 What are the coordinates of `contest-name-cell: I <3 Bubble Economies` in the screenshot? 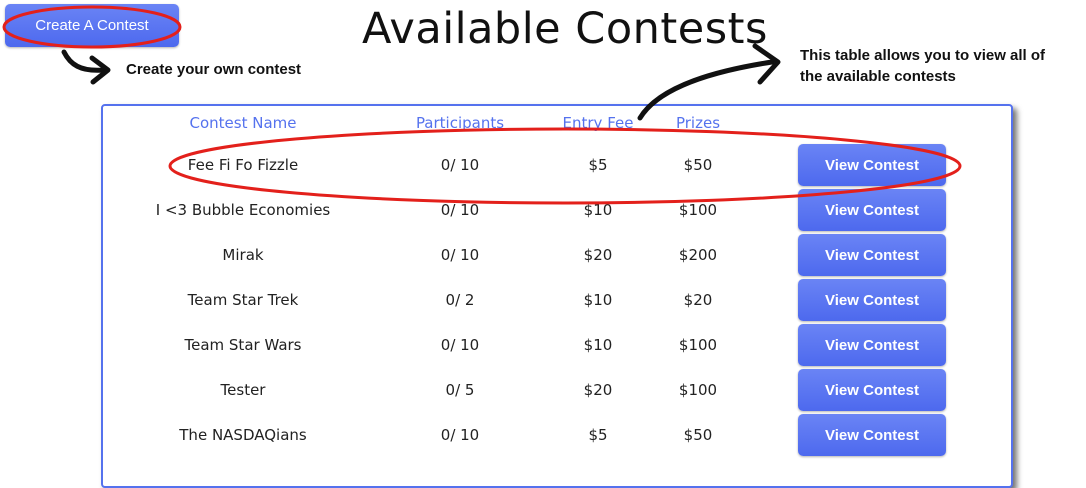 It's located at (243, 210).